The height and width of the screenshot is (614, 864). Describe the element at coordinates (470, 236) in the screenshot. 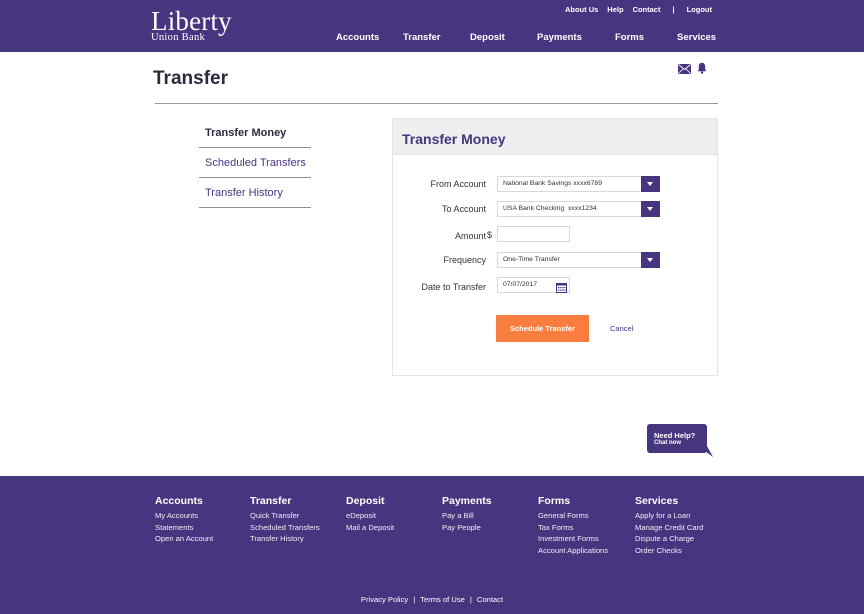

I see `amount-label: Amount` at that location.